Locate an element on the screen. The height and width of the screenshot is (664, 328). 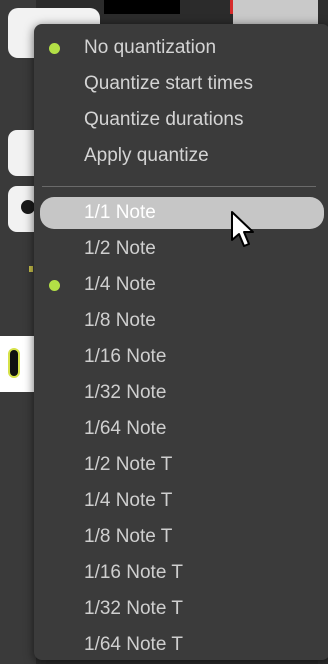
menu-item-note-1-64: 1/64 Note is located at coordinates (182, 429).